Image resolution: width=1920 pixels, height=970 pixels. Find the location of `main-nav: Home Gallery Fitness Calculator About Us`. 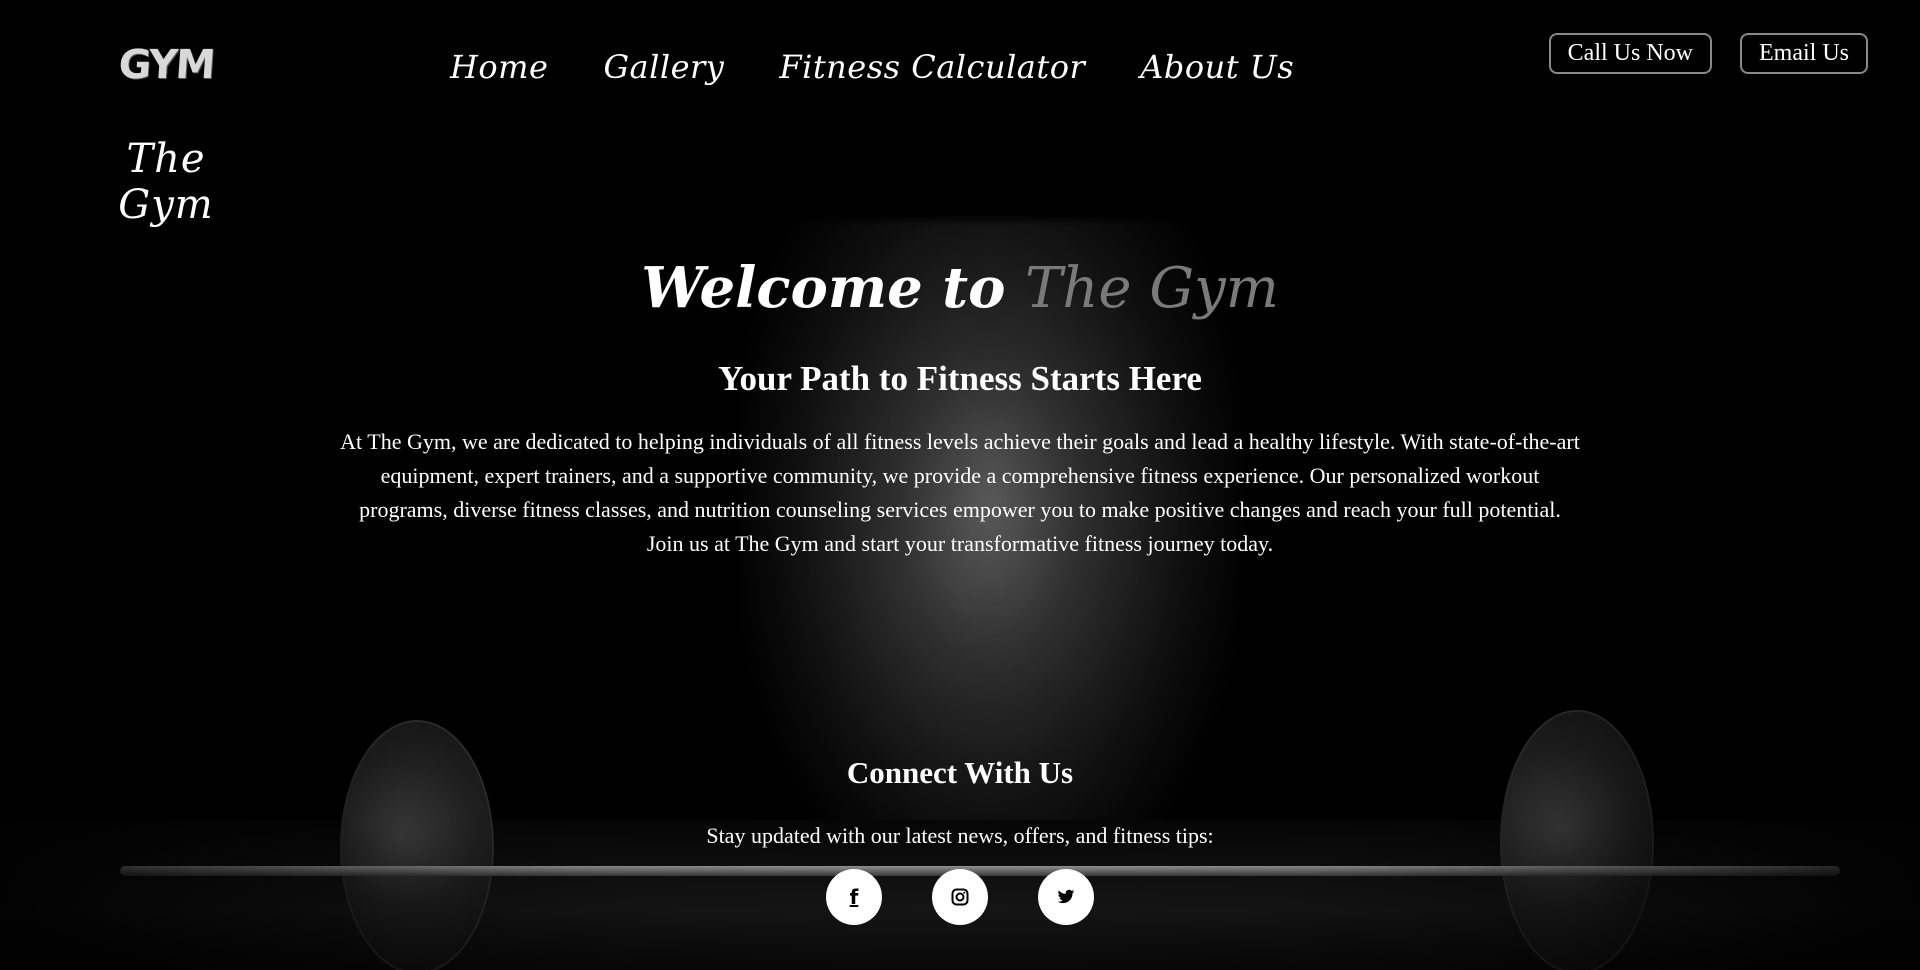

main-nav: Home Gallery Fitness Calculator About Us is located at coordinates (899, 67).